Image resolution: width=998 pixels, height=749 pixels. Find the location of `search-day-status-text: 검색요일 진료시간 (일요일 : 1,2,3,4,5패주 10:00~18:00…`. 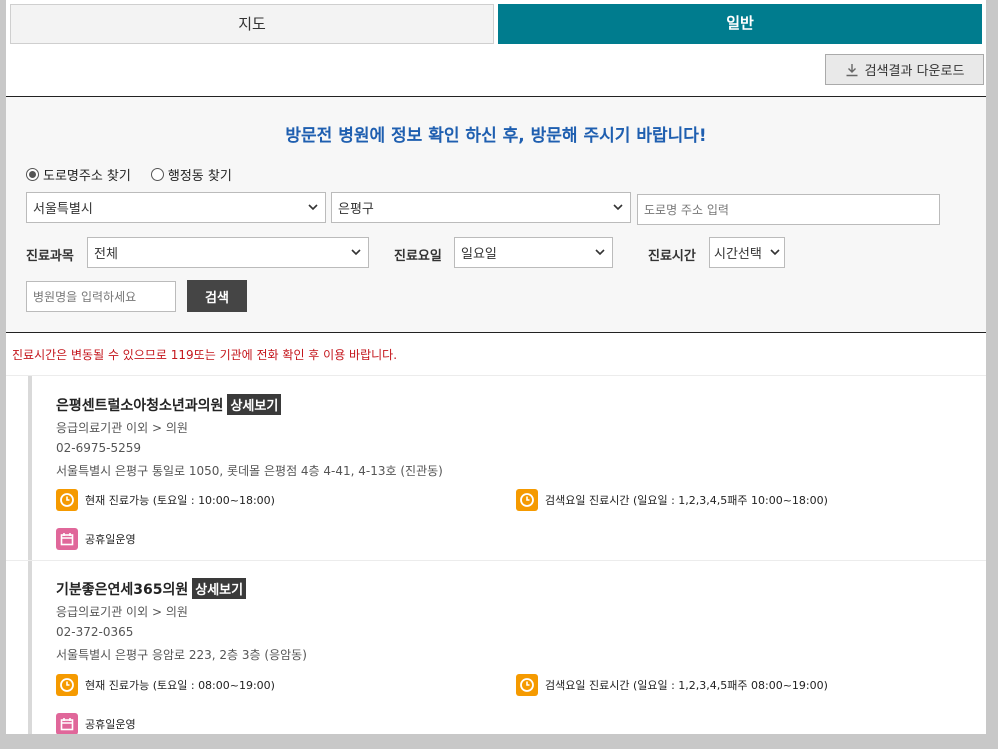

search-day-status-text: 검색요일 진료시간 (일요일 : 1,2,3,4,5패주 10:00~18:00… is located at coordinates (686, 500).